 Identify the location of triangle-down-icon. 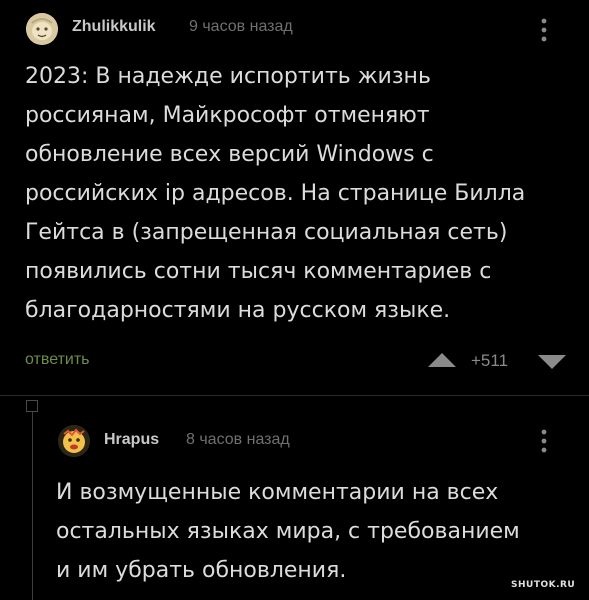
(552, 362).